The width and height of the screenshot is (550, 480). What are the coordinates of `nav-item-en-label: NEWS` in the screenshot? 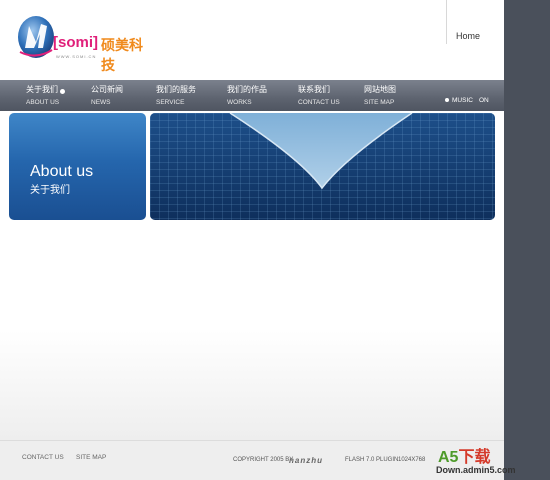 It's located at (101, 102).